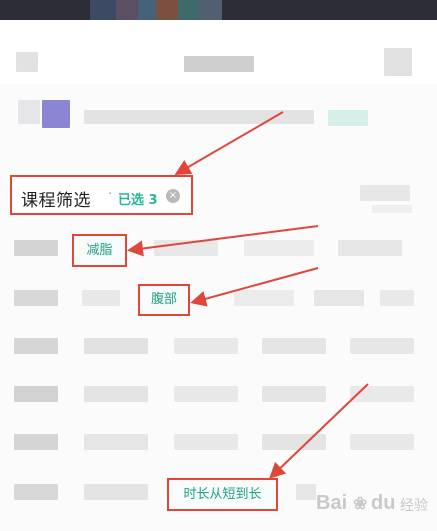  Describe the element at coordinates (414, 506) in the screenshot. I see `watermark-sub: 经验` at that location.